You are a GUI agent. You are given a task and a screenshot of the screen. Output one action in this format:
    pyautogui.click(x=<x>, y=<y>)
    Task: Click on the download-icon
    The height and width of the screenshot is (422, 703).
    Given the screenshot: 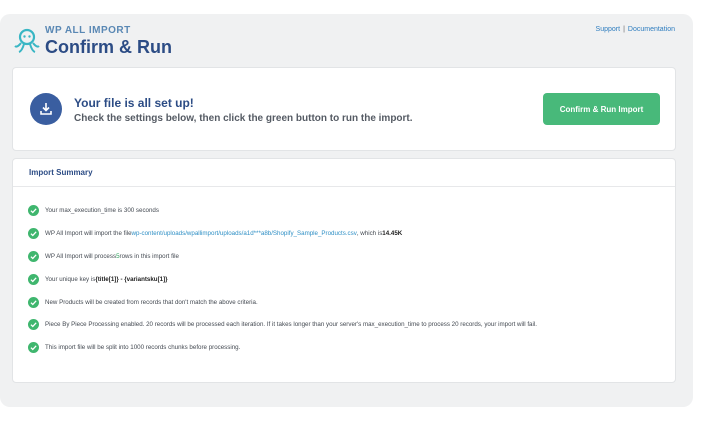 What is the action you would take?
    pyautogui.click(x=46, y=109)
    